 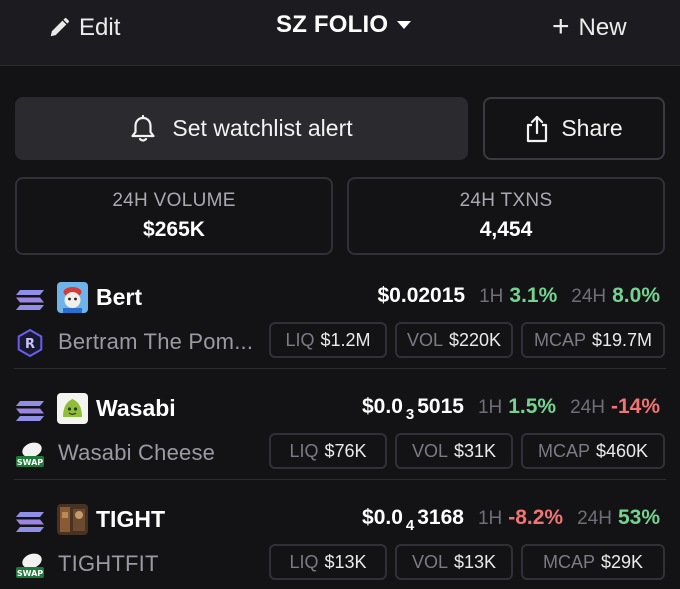 I want to click on volume-pill: VOL $31K, so click(x=454, y=451).